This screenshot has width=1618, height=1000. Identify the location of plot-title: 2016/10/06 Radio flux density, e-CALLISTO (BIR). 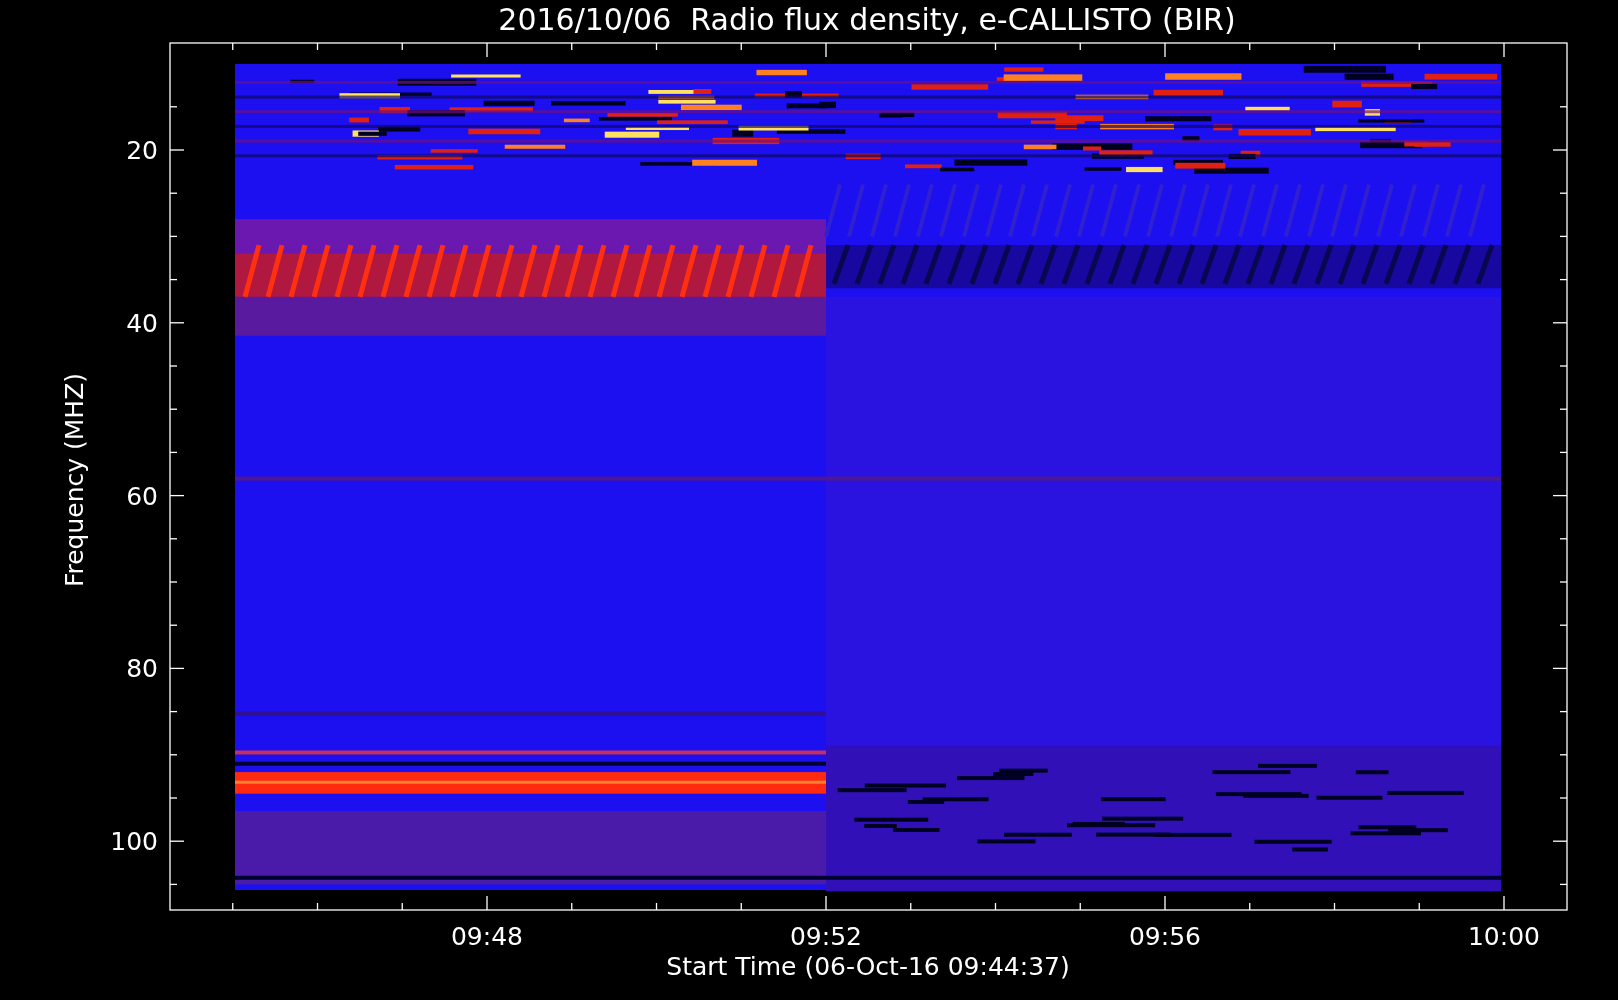
(867, 19).